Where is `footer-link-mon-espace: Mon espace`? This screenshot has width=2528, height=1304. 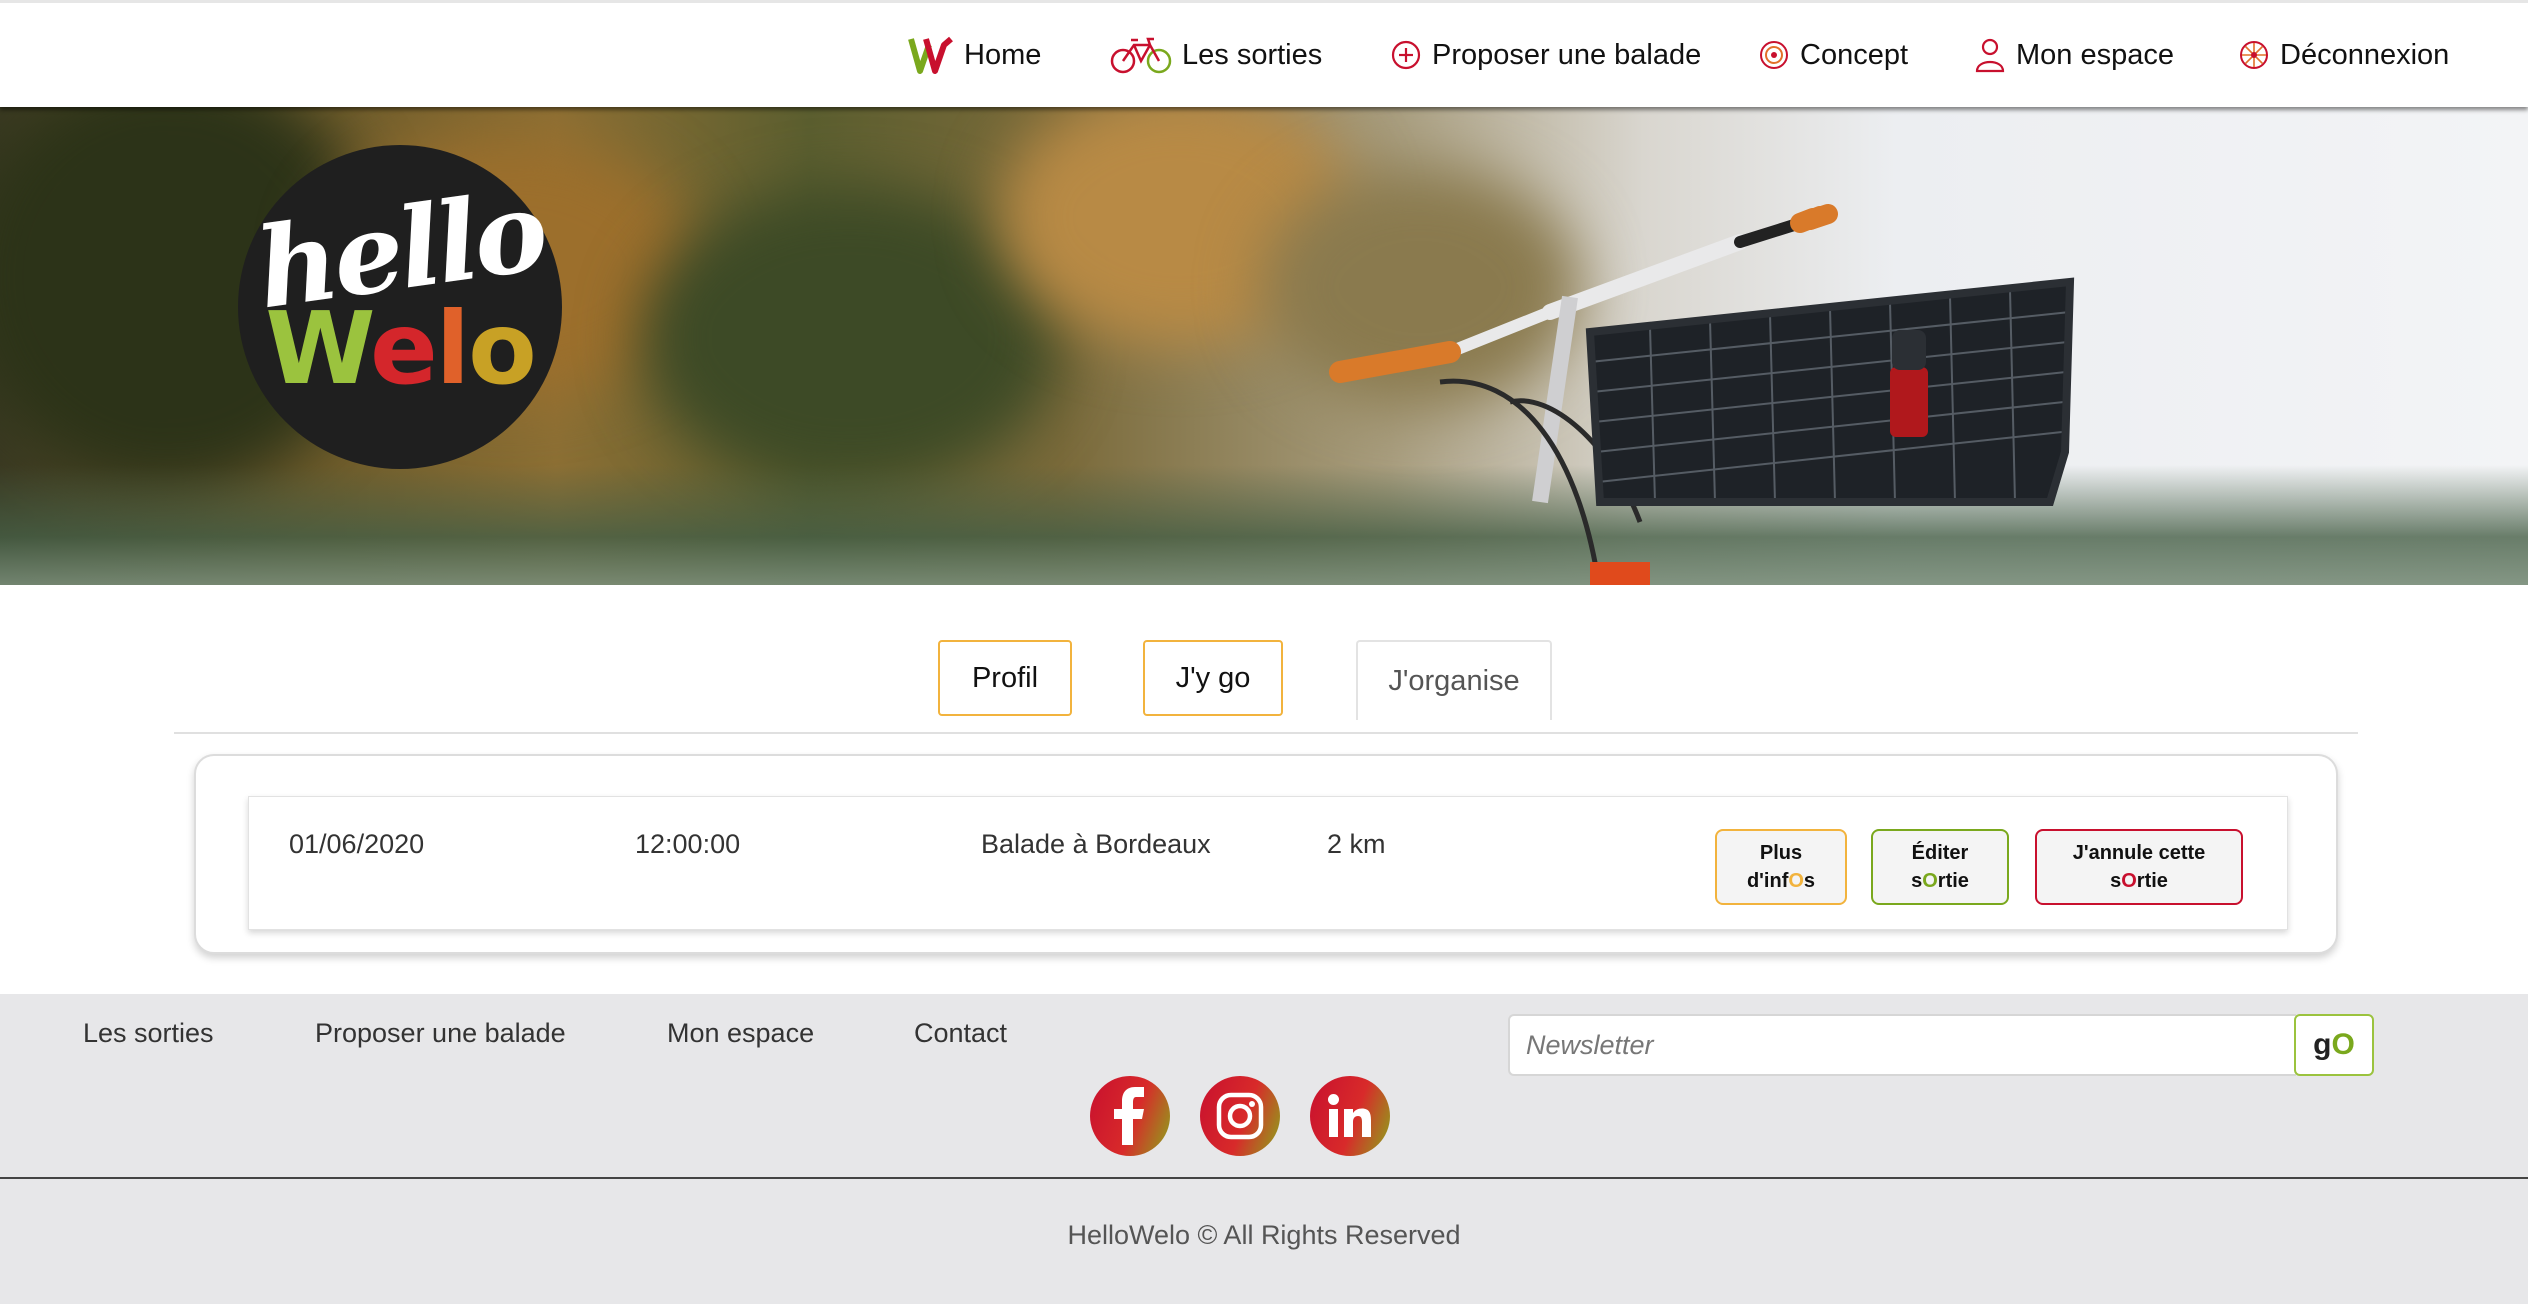 footer-link-mon-espace: Mon espace is located at coordinates (740, 1033).